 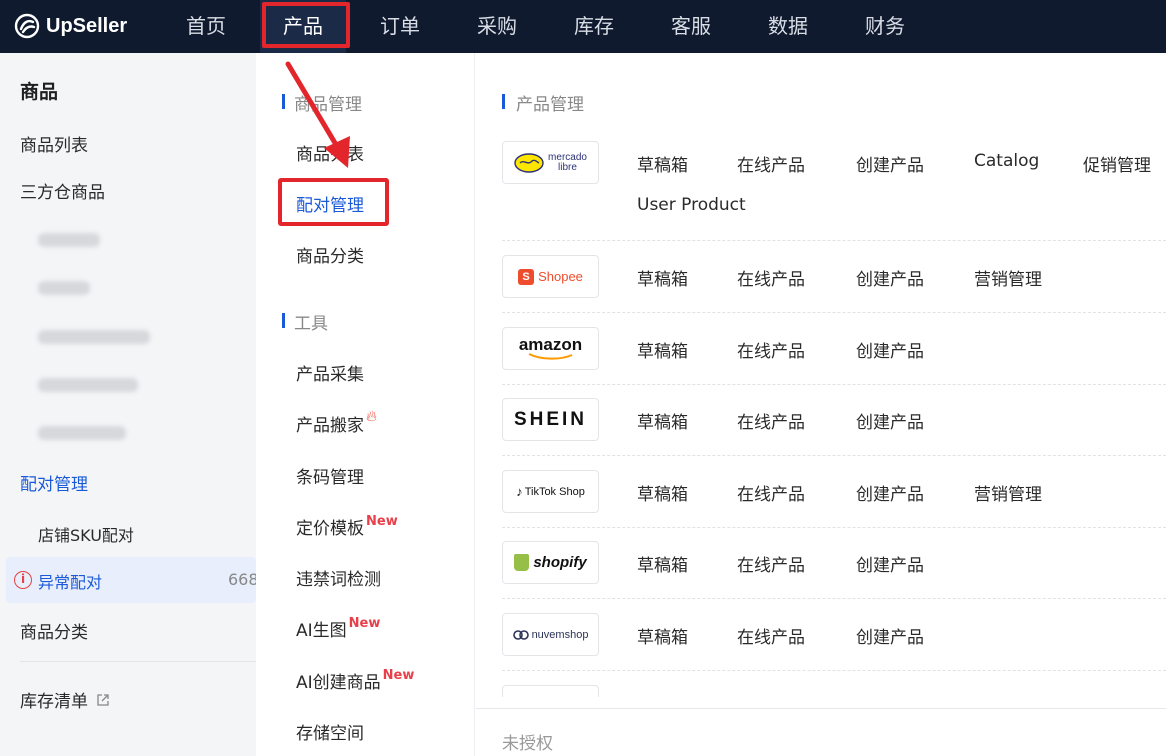 I want to click on shopee-bag-icon: S, so click(x=526, y=276).